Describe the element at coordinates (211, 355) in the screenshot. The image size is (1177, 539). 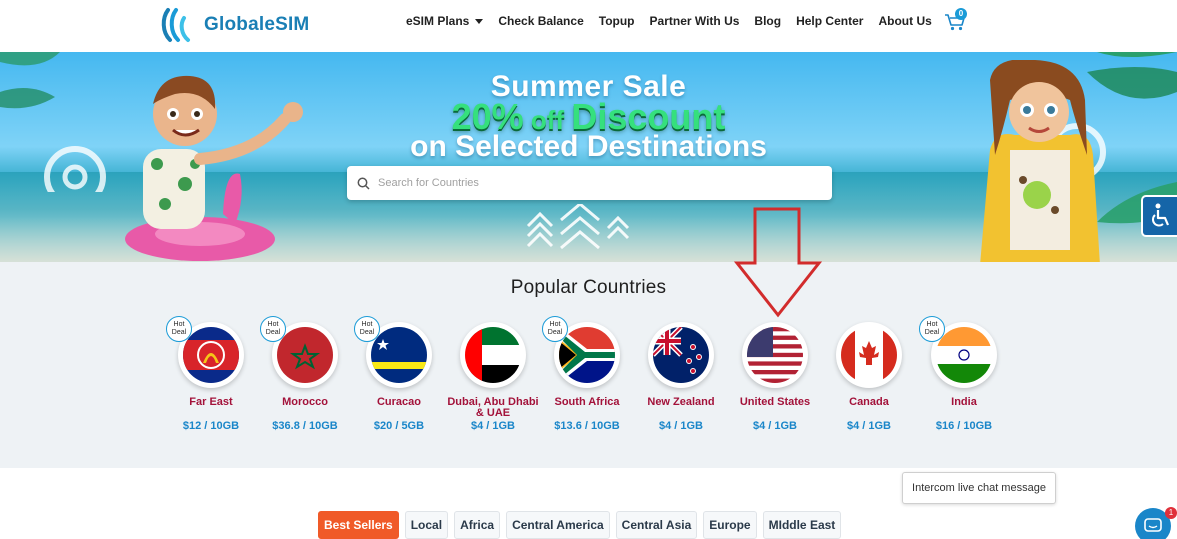
I see `asean-flag-icon` at that location.